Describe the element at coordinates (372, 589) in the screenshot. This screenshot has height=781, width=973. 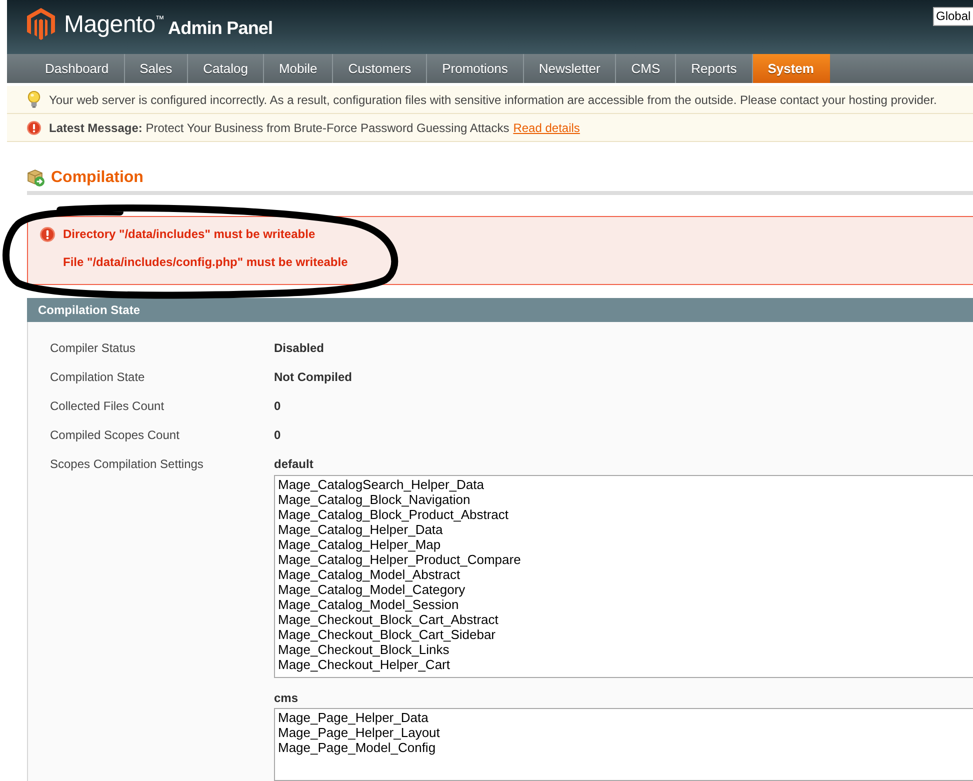
I see `listbox-option: Mage_Catalog_Model_Category` at that location.